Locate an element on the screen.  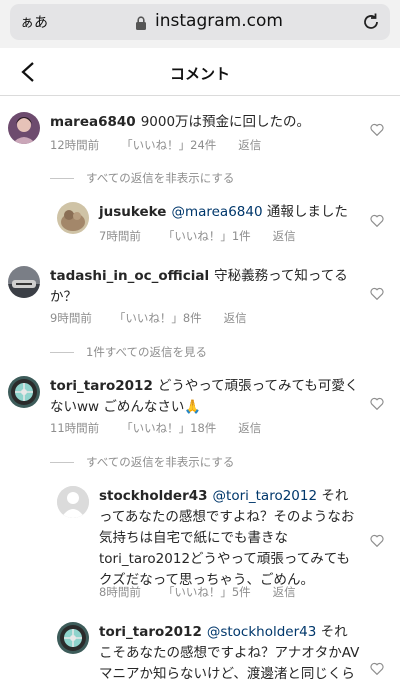
reply-body: 通報しました is located at coordinates (305, 212).